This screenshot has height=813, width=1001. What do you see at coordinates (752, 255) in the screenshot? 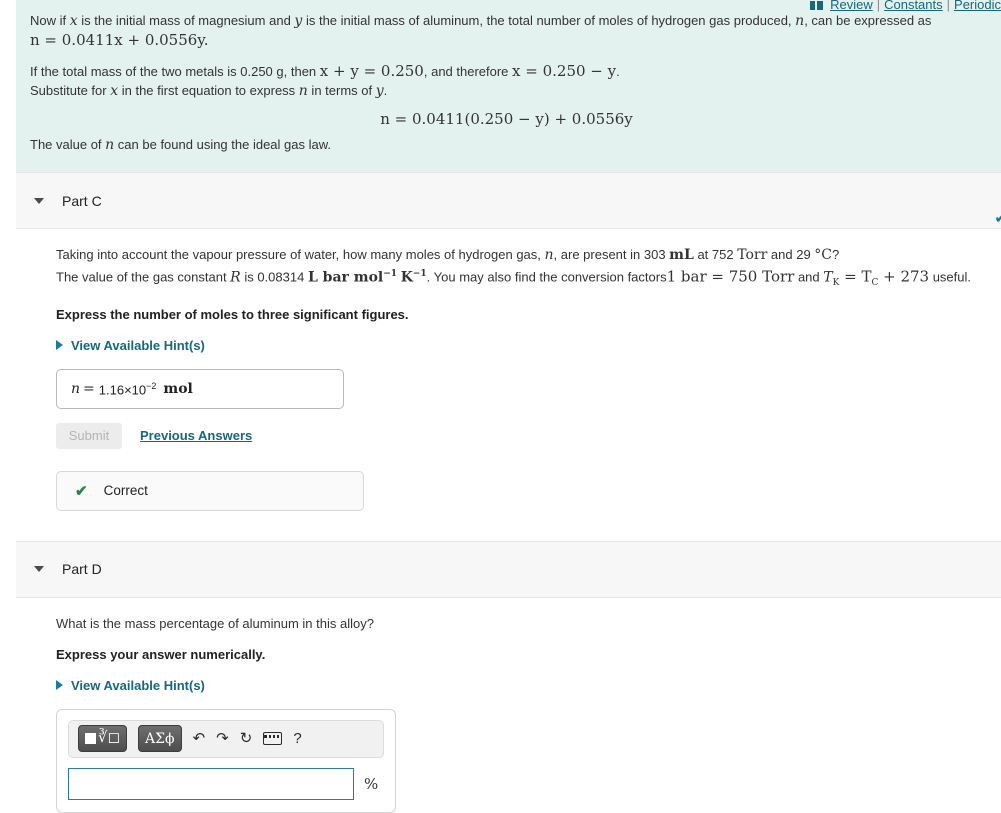
I see `pc-unit-torr: Torr` at bounding box center [752, 255].